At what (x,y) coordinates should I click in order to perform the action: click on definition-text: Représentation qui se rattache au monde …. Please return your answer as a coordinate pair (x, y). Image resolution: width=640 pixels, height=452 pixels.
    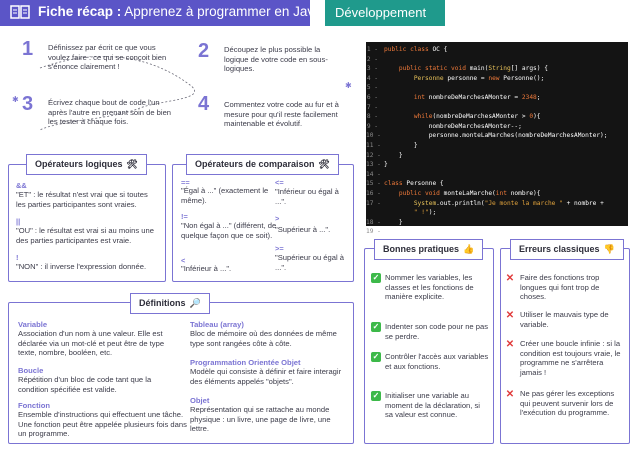
    Looking at the image, I should click on (260, 419).